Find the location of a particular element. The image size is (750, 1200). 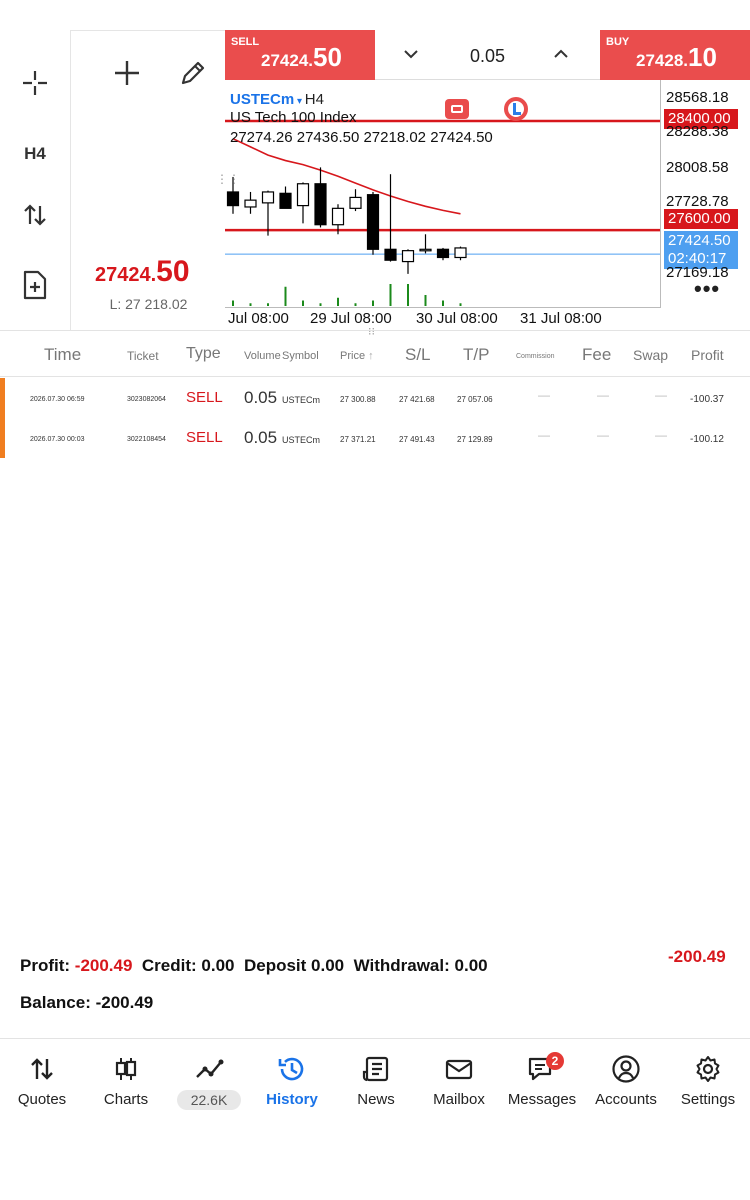

indicator-icon is located at coordinates (457, 109).